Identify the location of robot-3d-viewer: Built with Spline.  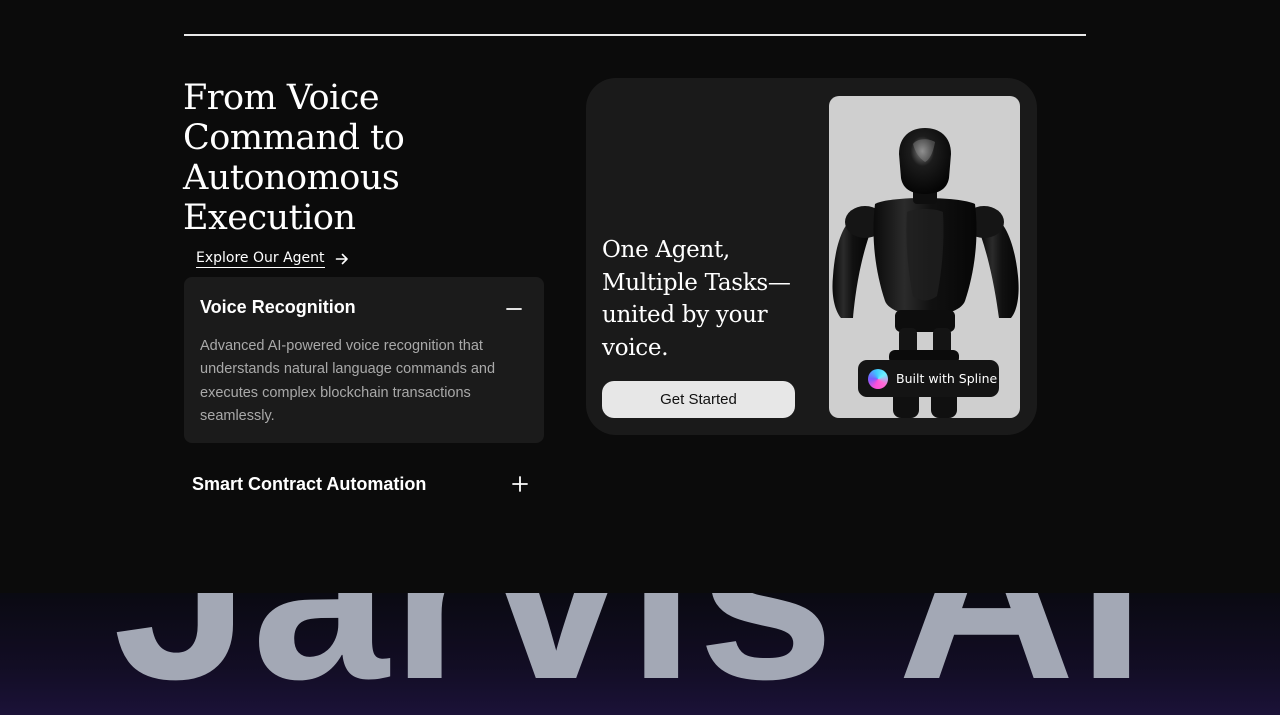
(924, 257).